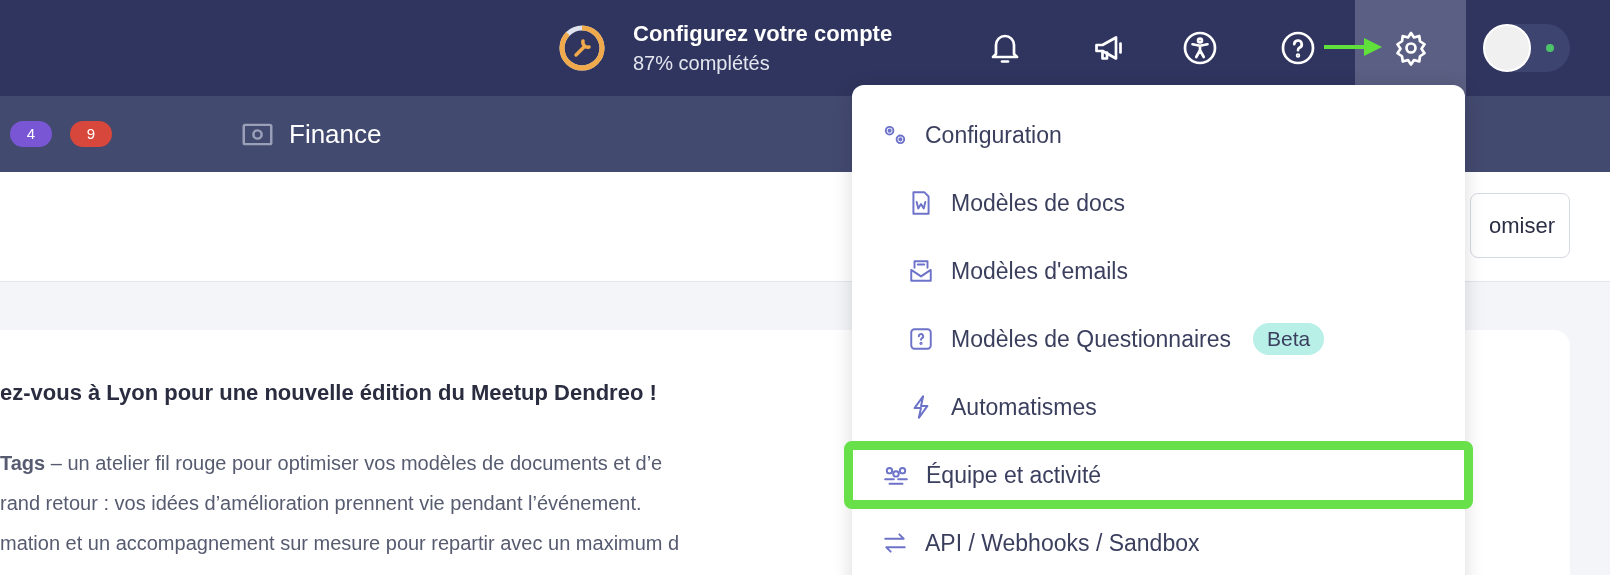  What do you see at coordinates (1158, 407) in the screenshot?
I see `menu-item: Automatismes` at bounding box center [1158, 407].